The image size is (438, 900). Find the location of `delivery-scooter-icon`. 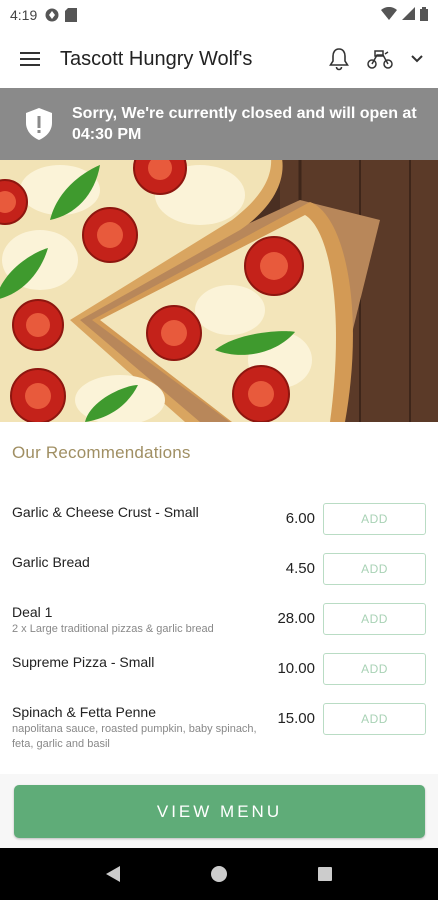

delivery-scooter-icon is located at coordinates (380, 59).